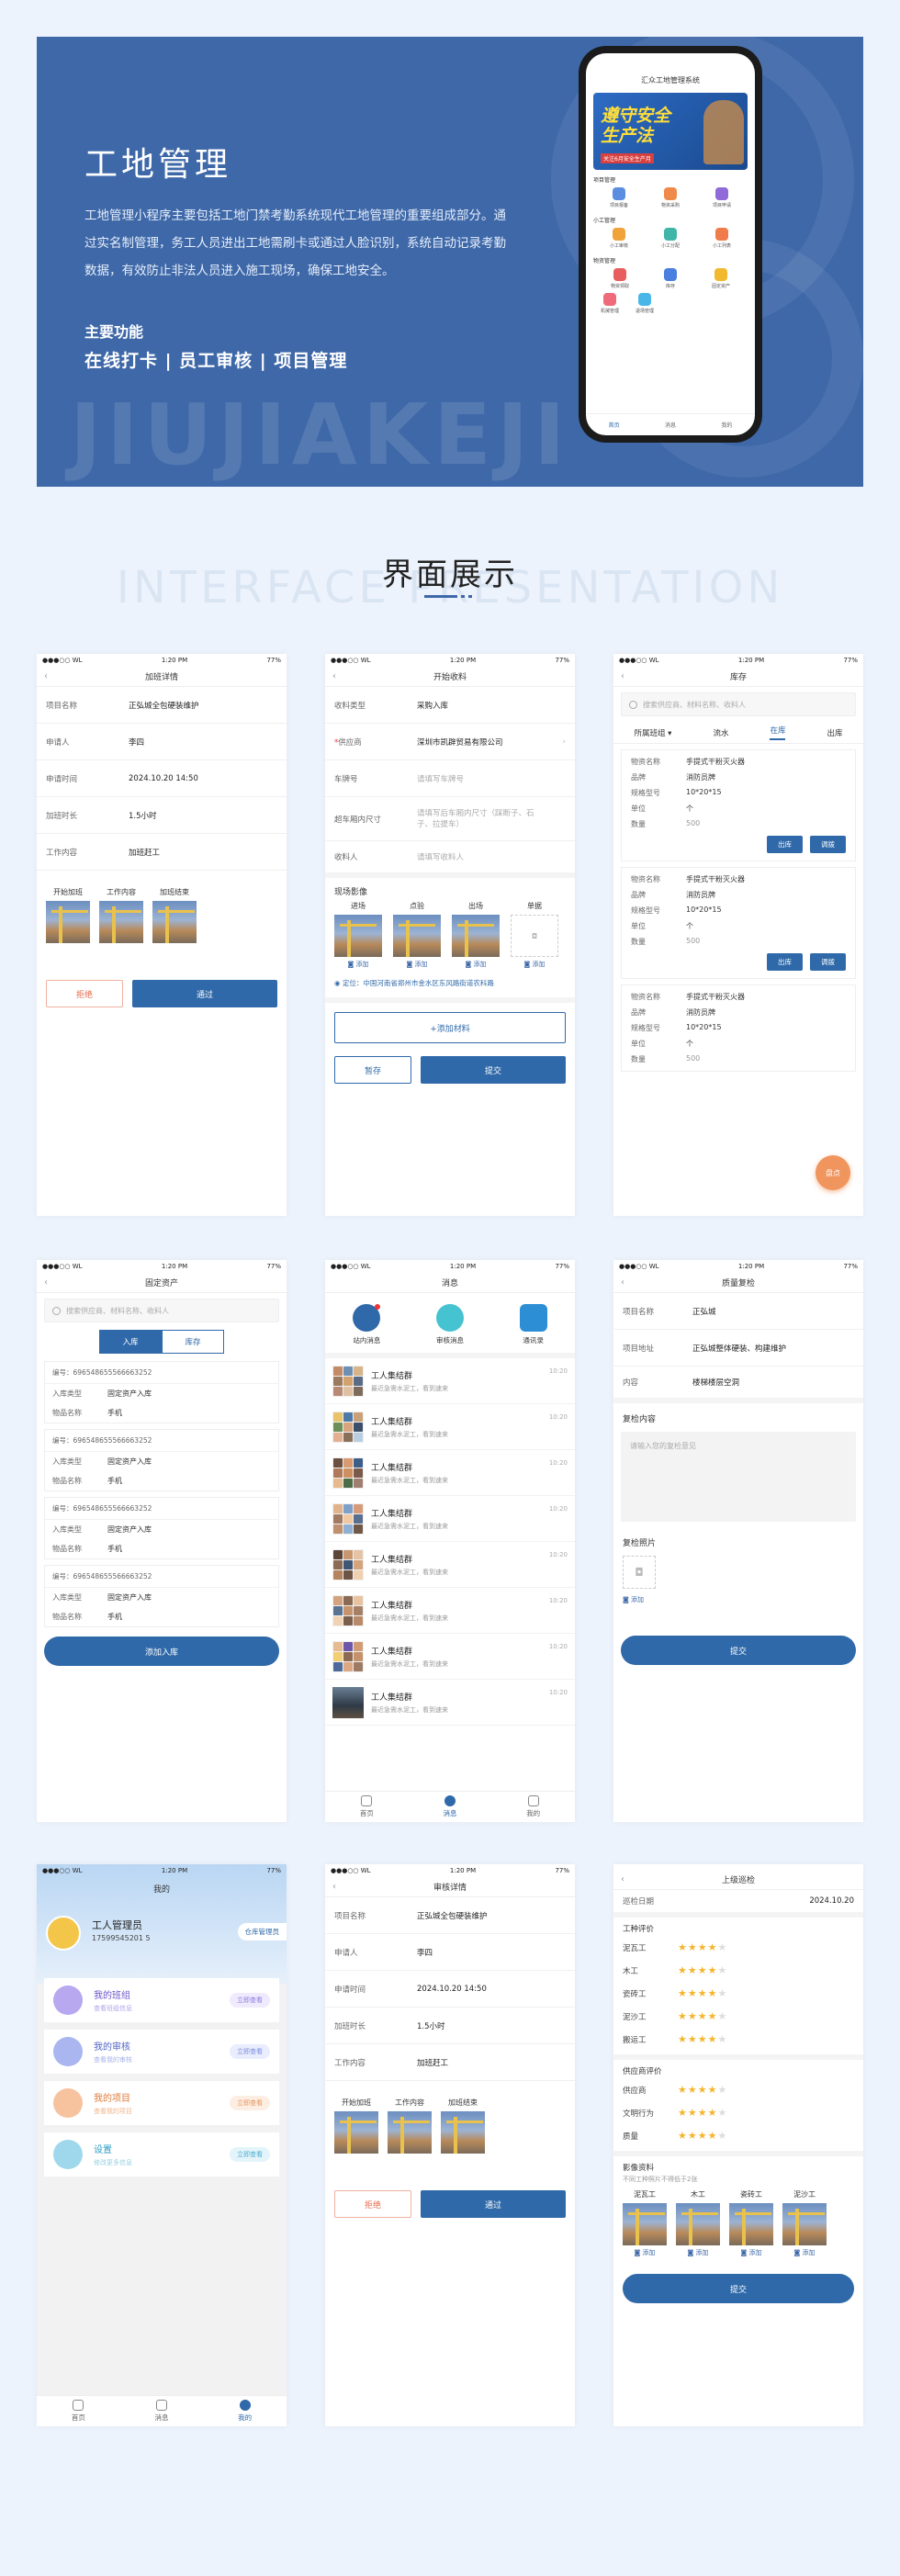 The height and width of the screenshot is (2576, 900). Describe the element at coordinates (450, 819) in the screenshot. I see `size-input: 超车厢内尺寸 请填写后车厢内尺寸（踩断子、石子、拉提车）` at that location.